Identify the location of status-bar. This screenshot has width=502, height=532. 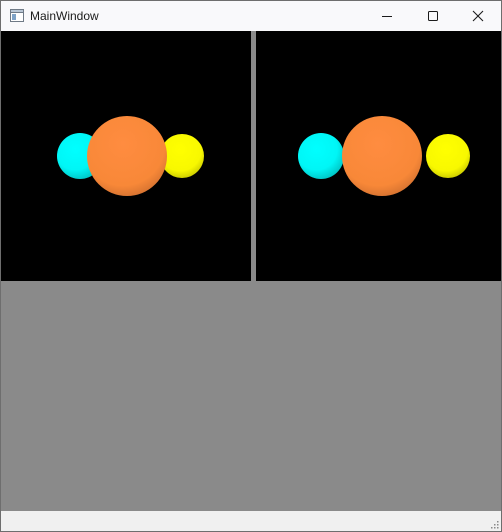
(251, 521).